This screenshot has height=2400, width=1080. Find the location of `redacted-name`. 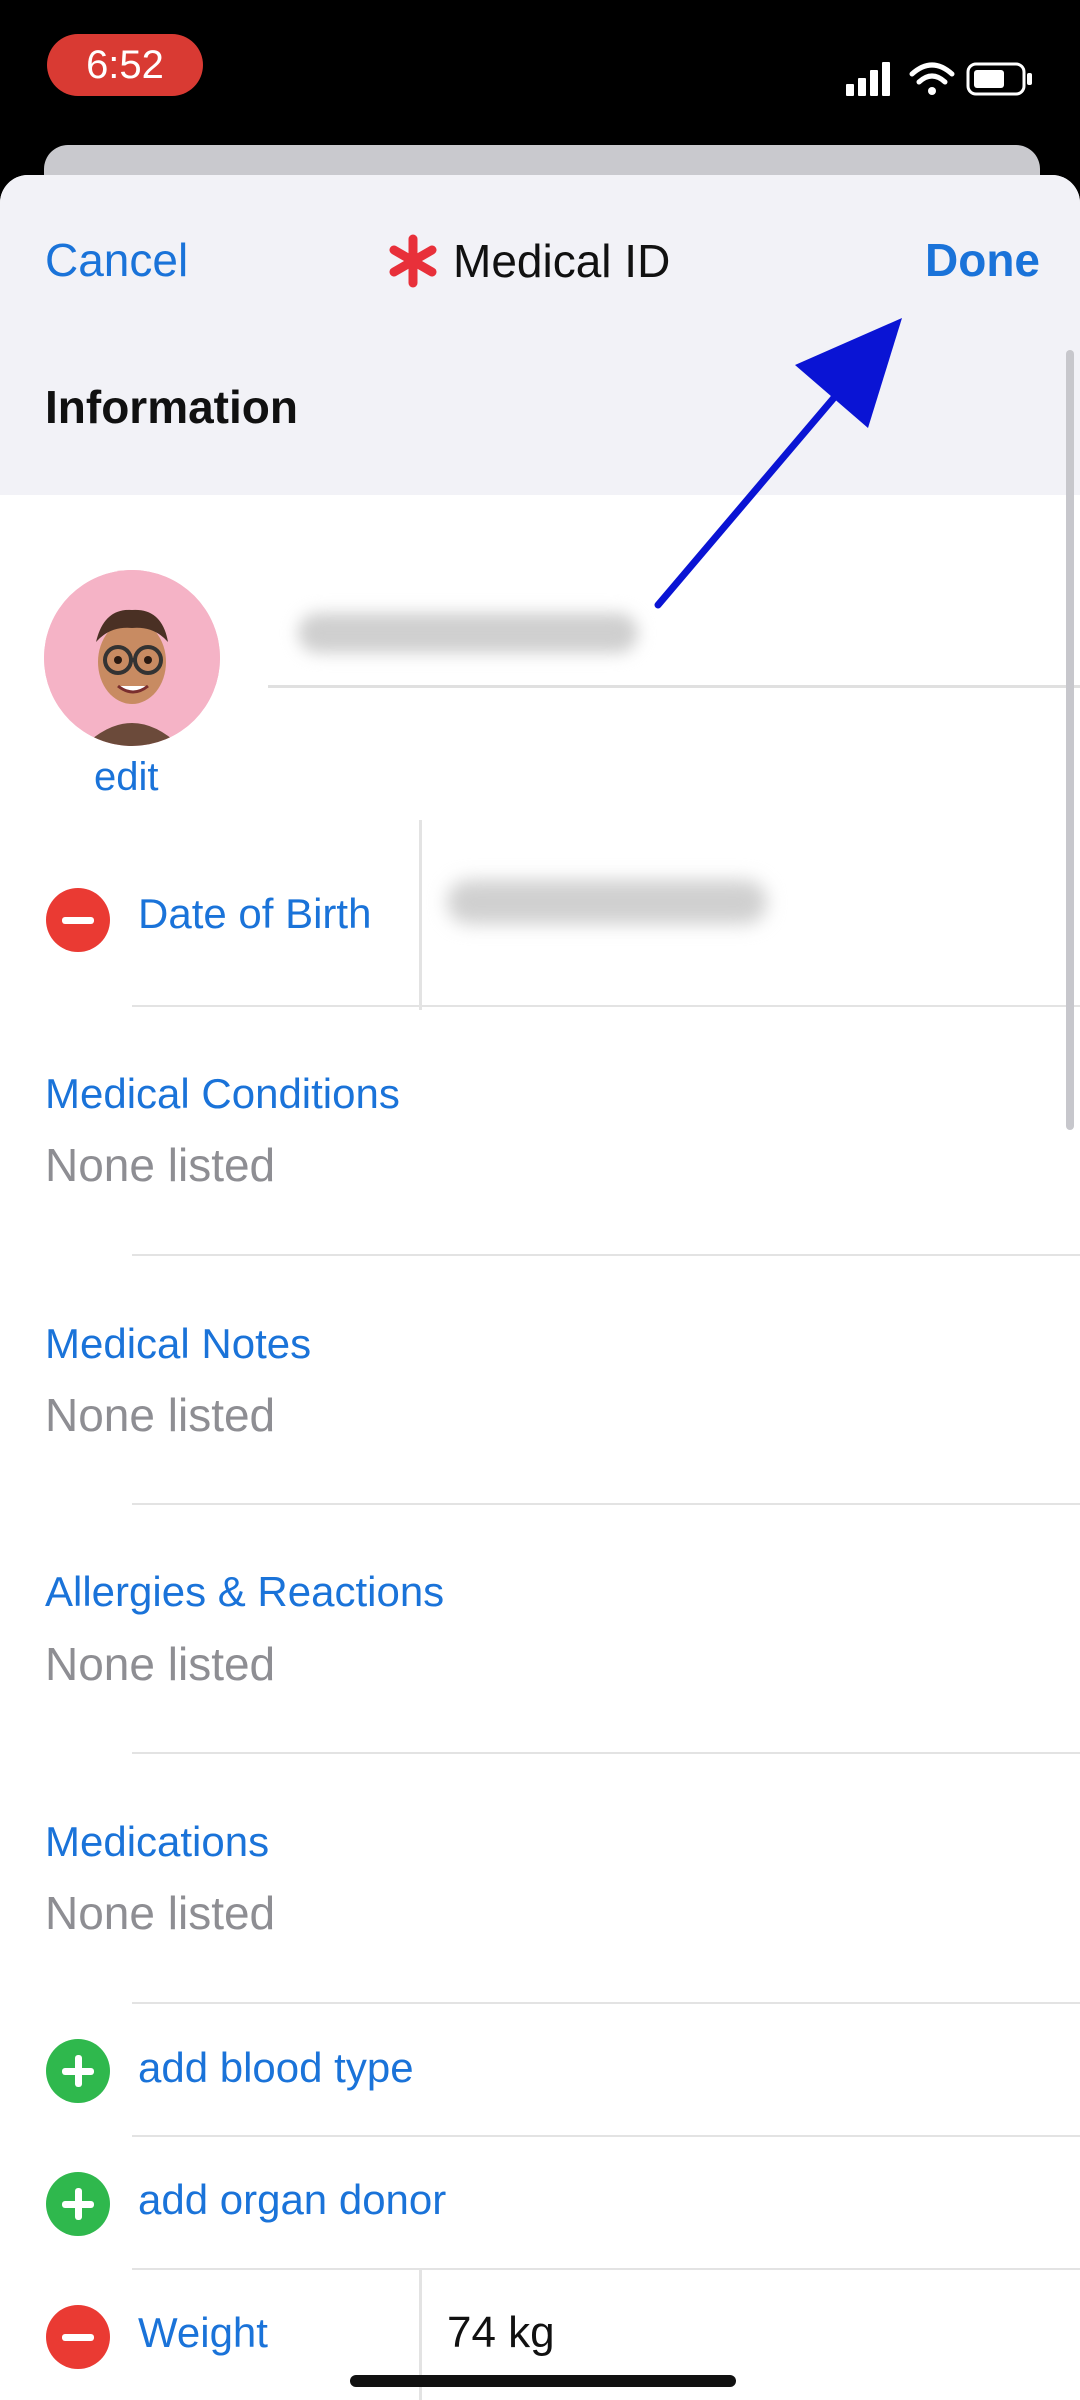

redacted-name is located at coordinates (468, 633).